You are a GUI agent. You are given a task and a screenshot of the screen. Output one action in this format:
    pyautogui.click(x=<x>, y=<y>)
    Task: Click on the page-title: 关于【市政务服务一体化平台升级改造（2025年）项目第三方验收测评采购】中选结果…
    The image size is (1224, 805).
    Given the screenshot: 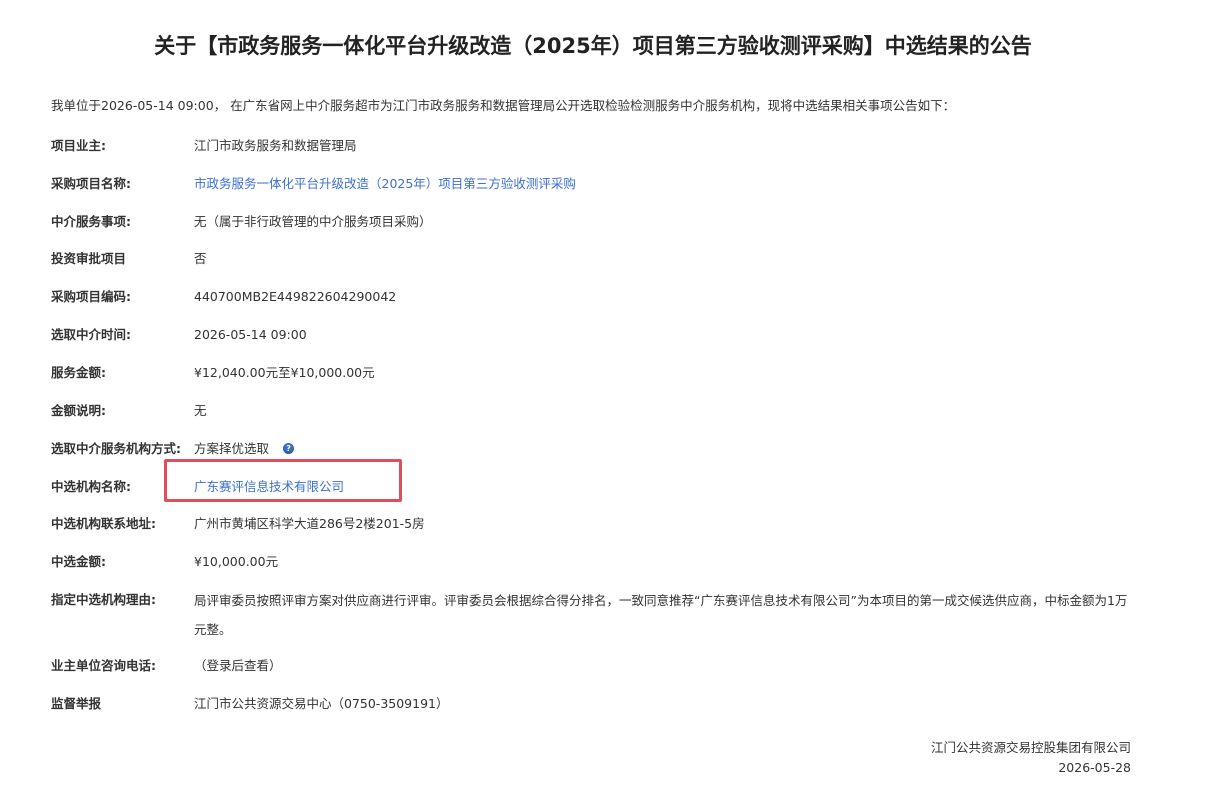 What is the action you would take?
    pyautogui.click(x=593, y=46)
    